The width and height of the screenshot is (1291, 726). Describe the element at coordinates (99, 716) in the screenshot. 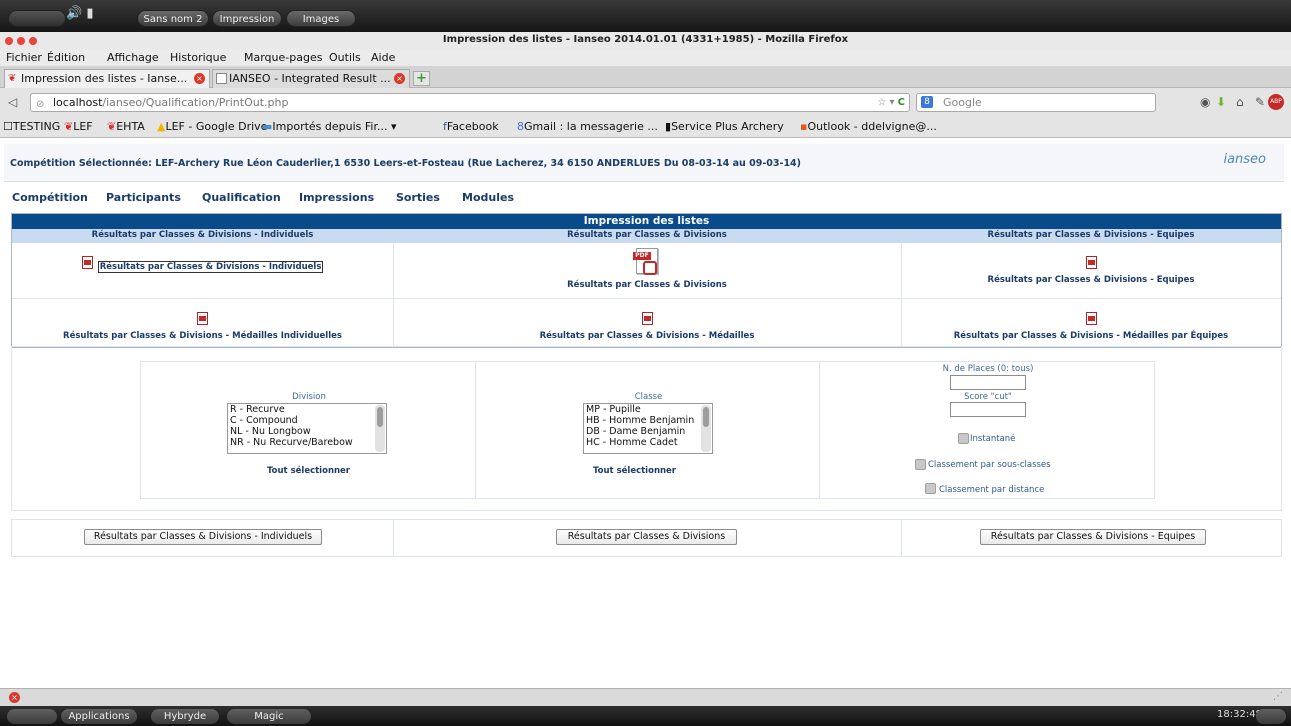

I see `applications-button: Applications` at that location.